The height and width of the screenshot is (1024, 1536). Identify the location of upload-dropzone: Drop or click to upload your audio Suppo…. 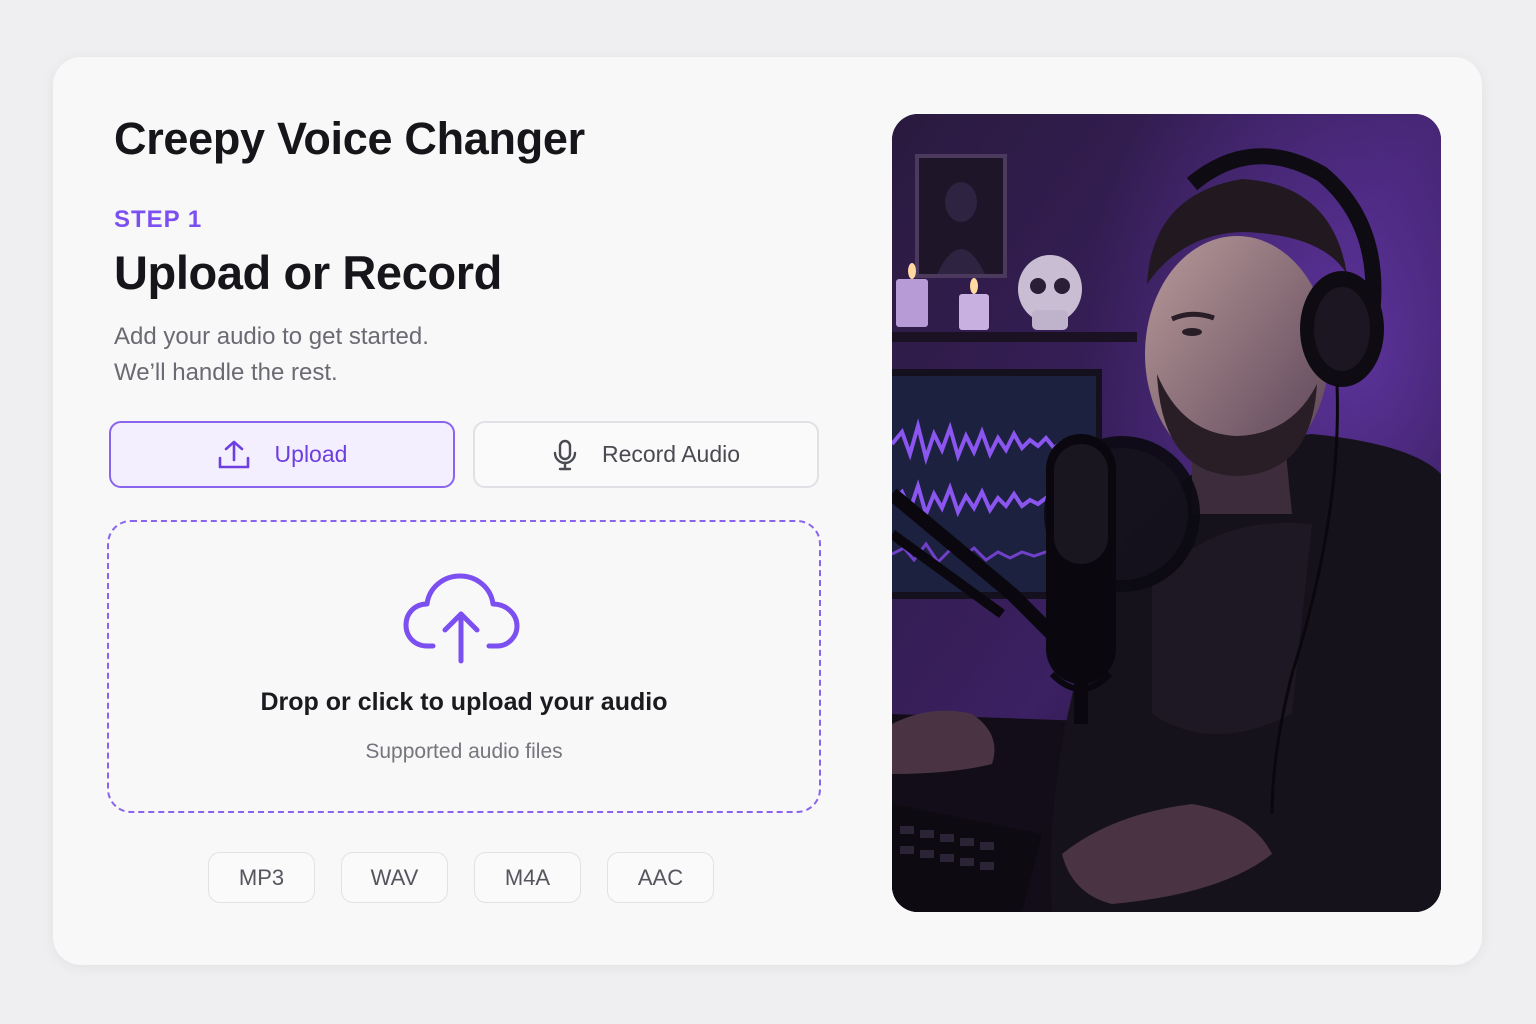
(464, 666).